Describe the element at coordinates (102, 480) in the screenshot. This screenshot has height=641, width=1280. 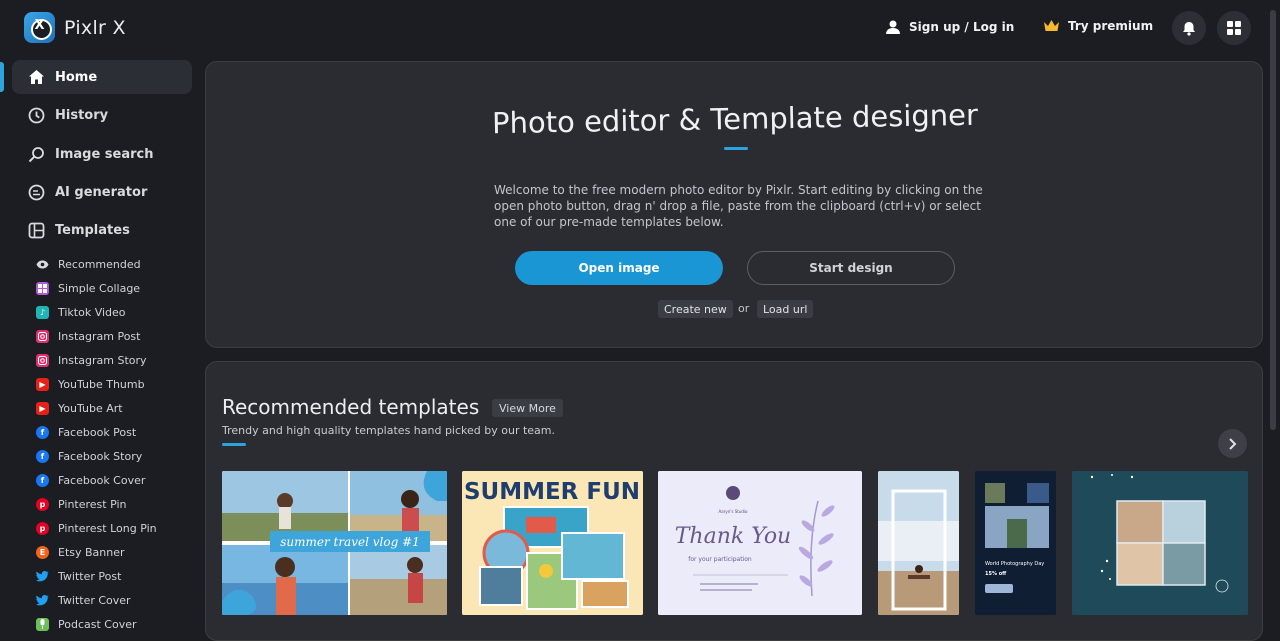
I see `template-facebook-cover-label: Facebook Cover` at that location.